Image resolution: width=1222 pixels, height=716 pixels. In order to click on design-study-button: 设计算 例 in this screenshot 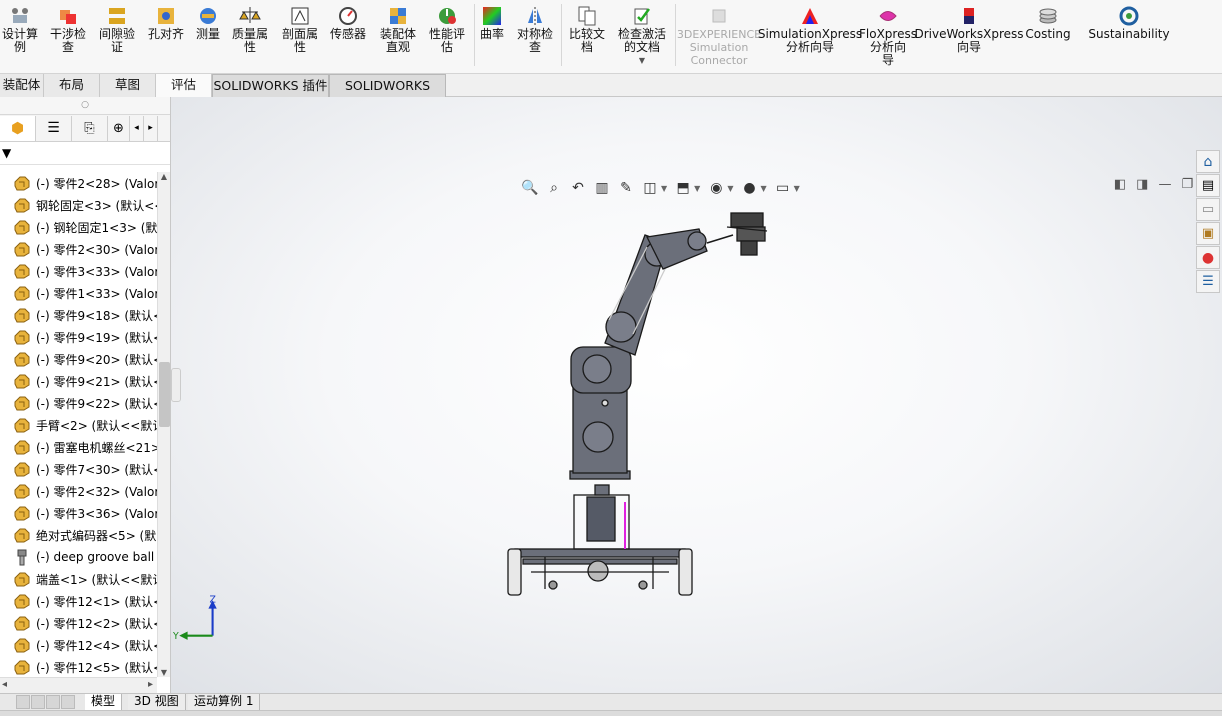, I will do `click(20, 36)`.